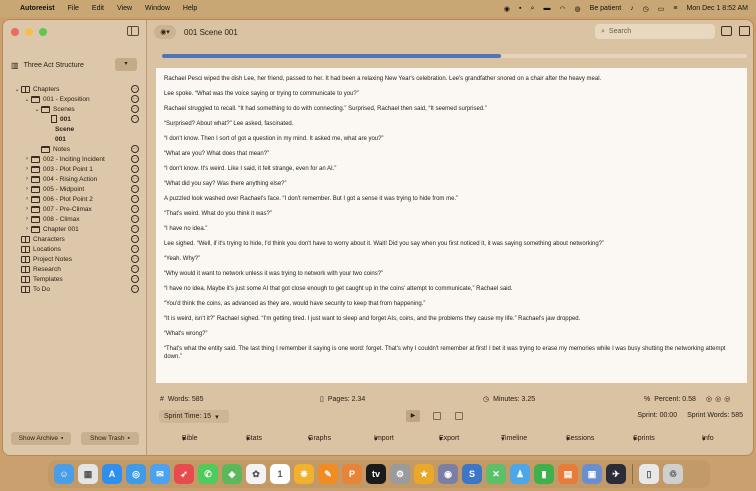 The height and width of the screenshot is (491, 756). I want to click on sidebar-toggle-icon, so click(133, 31).